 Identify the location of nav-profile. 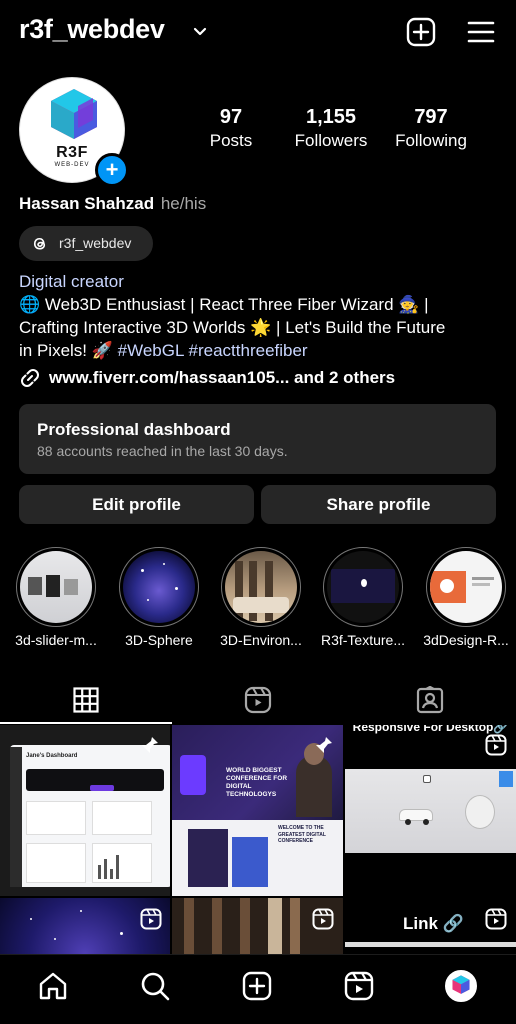
(461, 986).